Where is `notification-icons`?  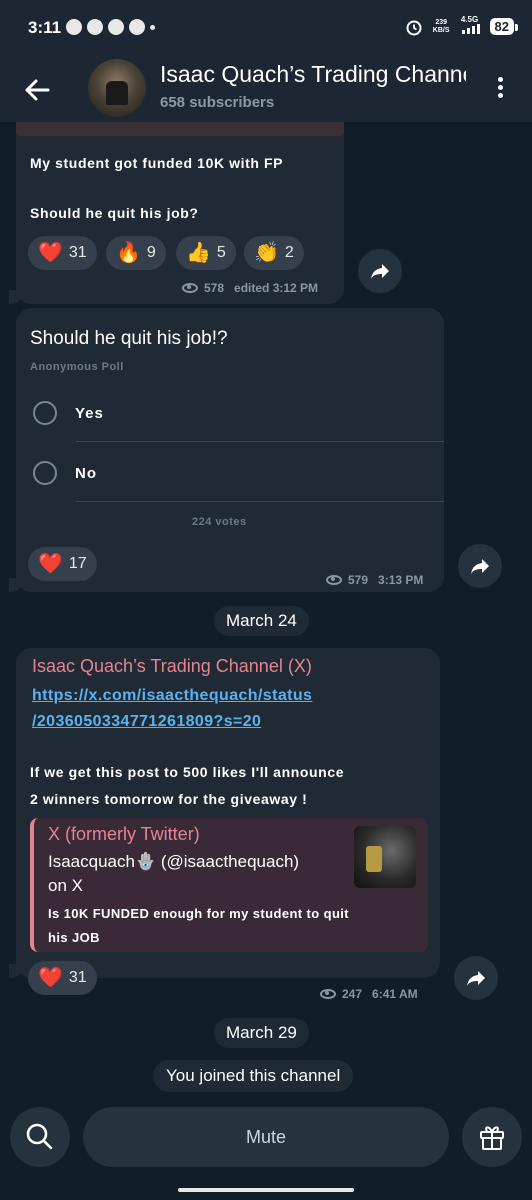 notification-icons is located at coordinates (110, 27).